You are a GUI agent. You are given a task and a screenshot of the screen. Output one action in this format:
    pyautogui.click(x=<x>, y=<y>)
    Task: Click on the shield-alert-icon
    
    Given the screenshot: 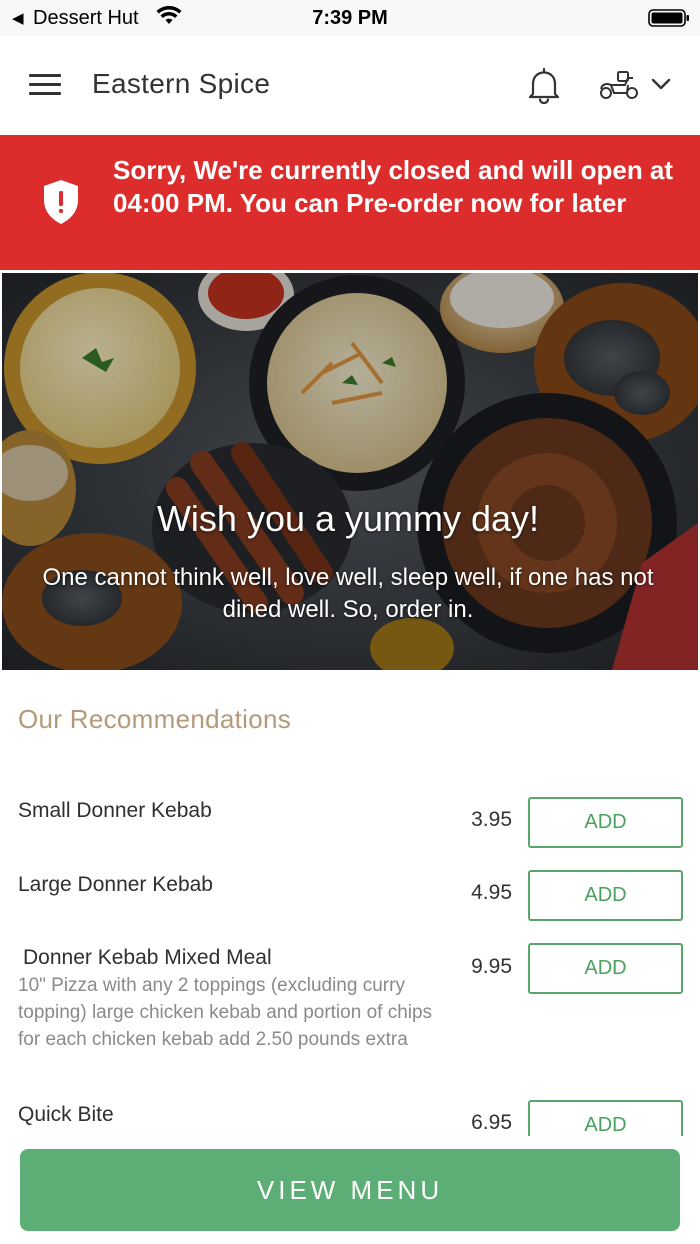 What is the action you would take?
    pyautogui.click(x=61, y=202)
    